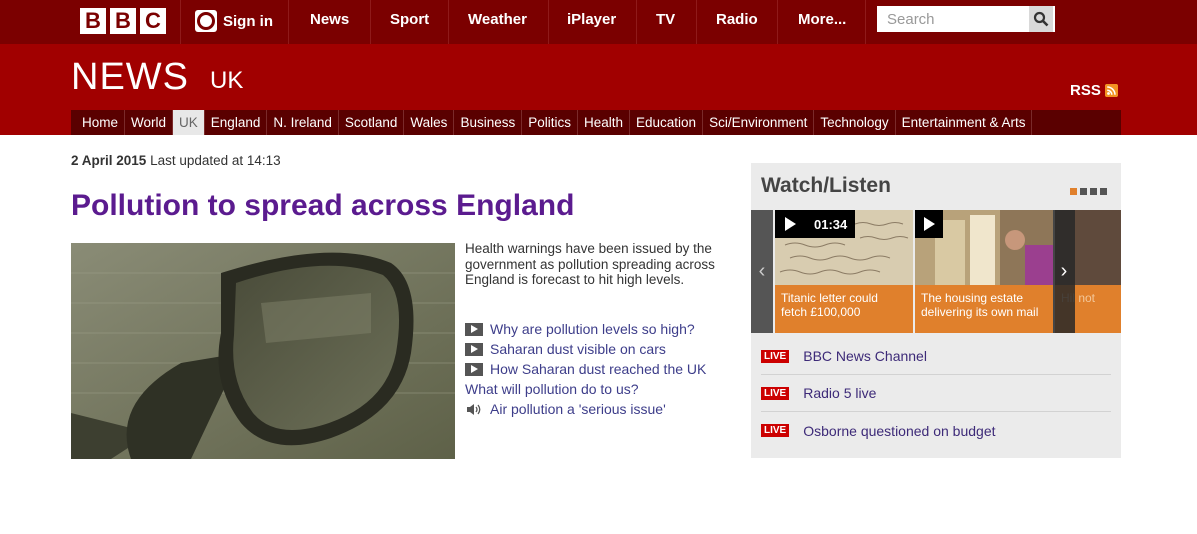 Image resolution: width=1197 pixels, height=534 pixels. What do you see at coordinates (189, 122) in the screenshot?
I see `section-uk: UK` at bounding box center [189, 122].